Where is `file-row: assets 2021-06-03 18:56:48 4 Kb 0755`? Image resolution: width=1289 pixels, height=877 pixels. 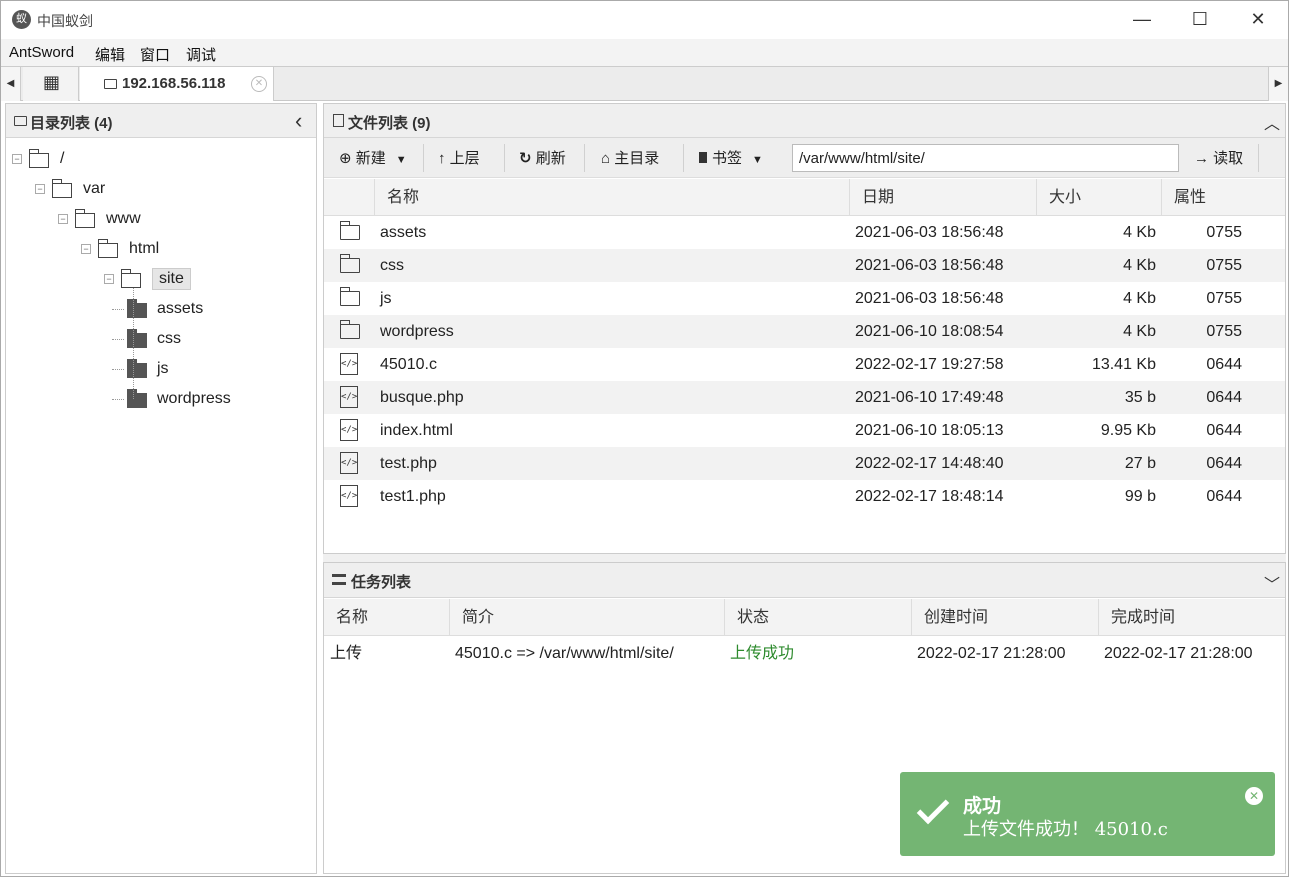
file-row: assets 2021-06-03 18:56:48 4 Kb 0755 is located at coordinates (804, 232).